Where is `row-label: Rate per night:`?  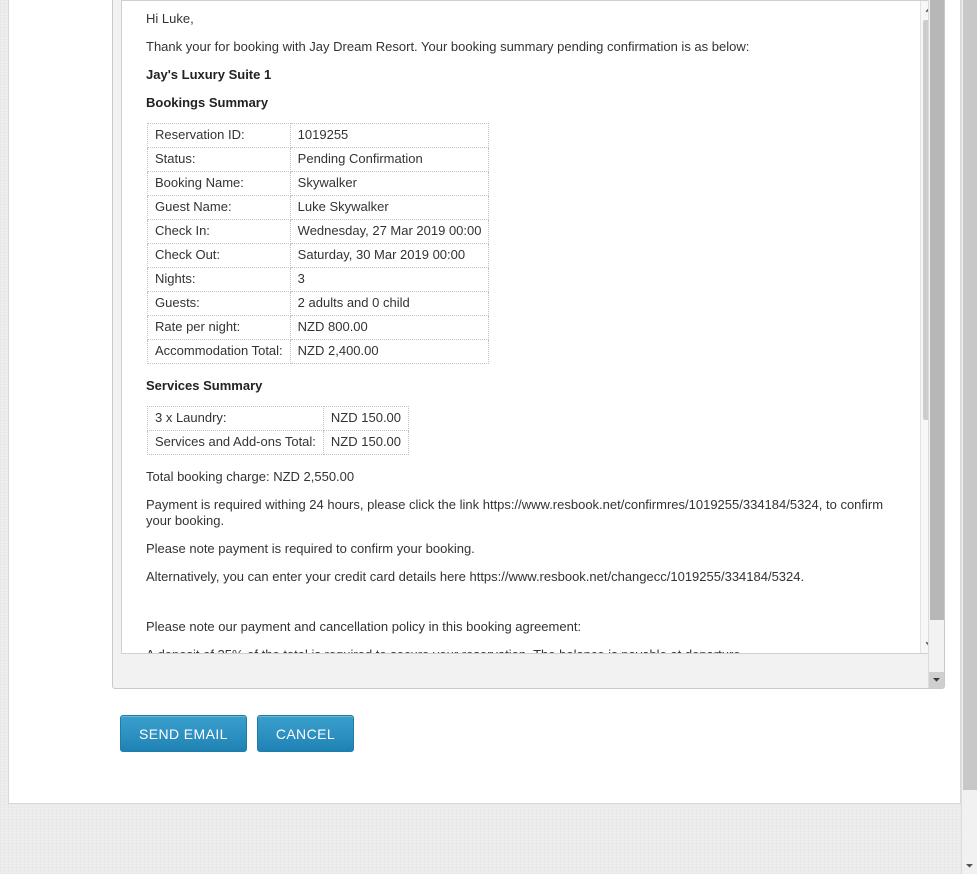 row-label: Rate per night: is located at coordinates (219, 327).